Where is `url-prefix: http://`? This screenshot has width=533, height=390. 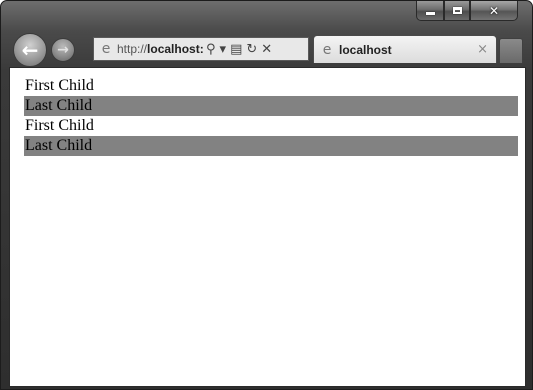 url-prefix: http:// is located at coordinates (132, 49).